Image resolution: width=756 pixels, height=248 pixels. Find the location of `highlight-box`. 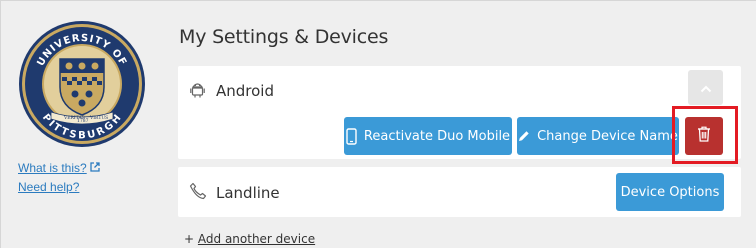

highlight-box is located at coordinates (705, 135).